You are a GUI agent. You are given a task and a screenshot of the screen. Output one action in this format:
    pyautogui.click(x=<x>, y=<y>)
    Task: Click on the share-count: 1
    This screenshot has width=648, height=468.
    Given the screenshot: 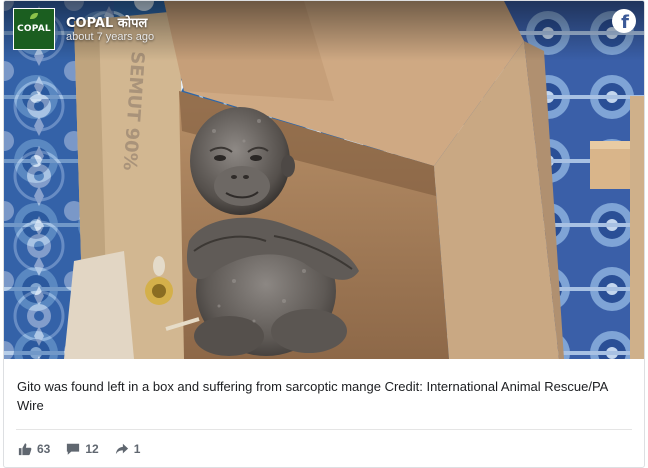 What is the action you would take?
    pyautogui.click(x=137, y=449)
    